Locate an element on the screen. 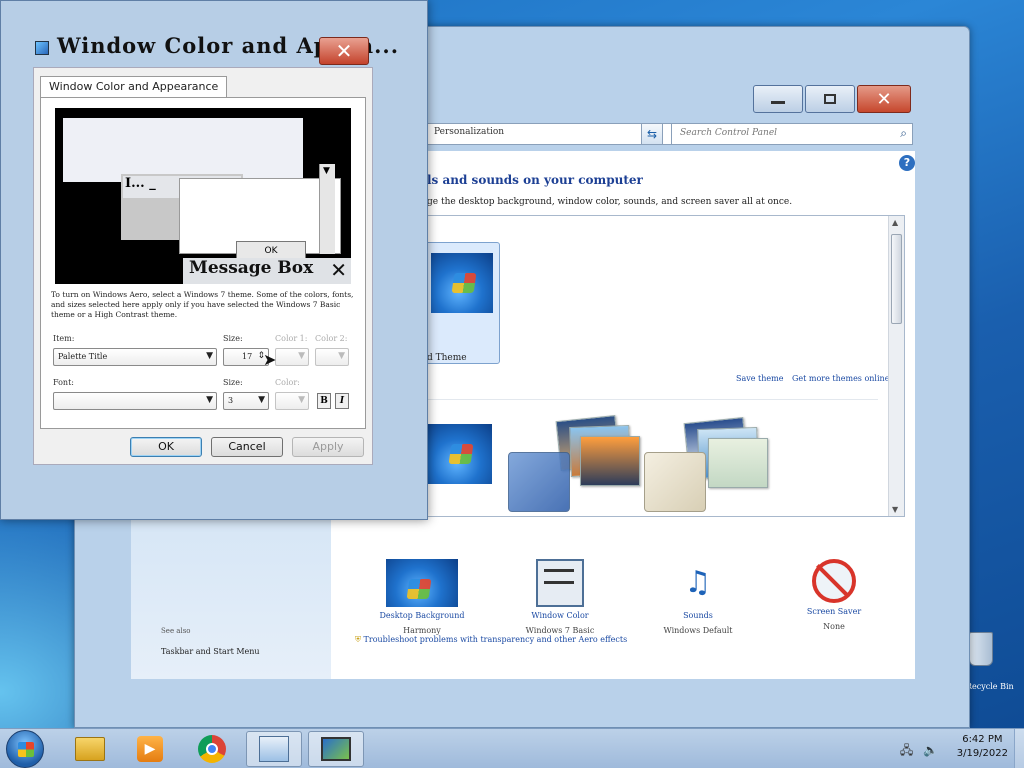 Image resolution: width=1024 pixels, height=768 pixels. mouse-cursor-icon: ➤ is located at coordinates (270, 359).